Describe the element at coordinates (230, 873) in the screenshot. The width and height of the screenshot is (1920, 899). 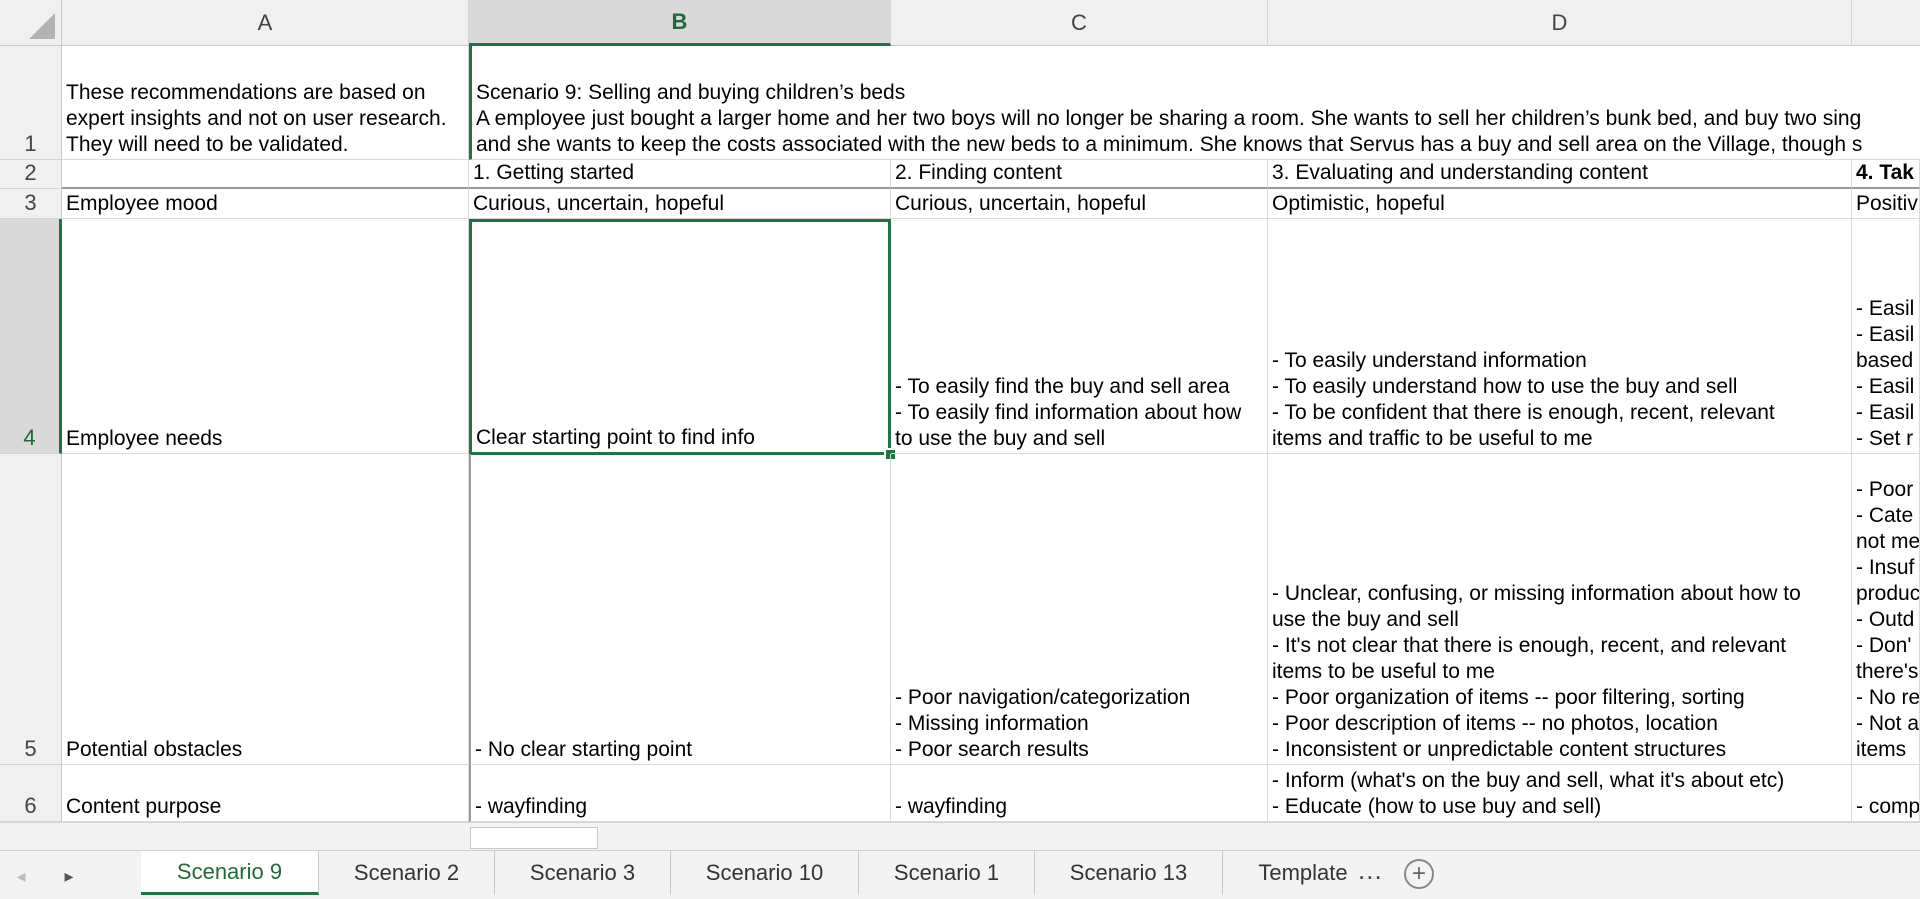
I see `tab-scenario-9: Scenario 9` at that location.